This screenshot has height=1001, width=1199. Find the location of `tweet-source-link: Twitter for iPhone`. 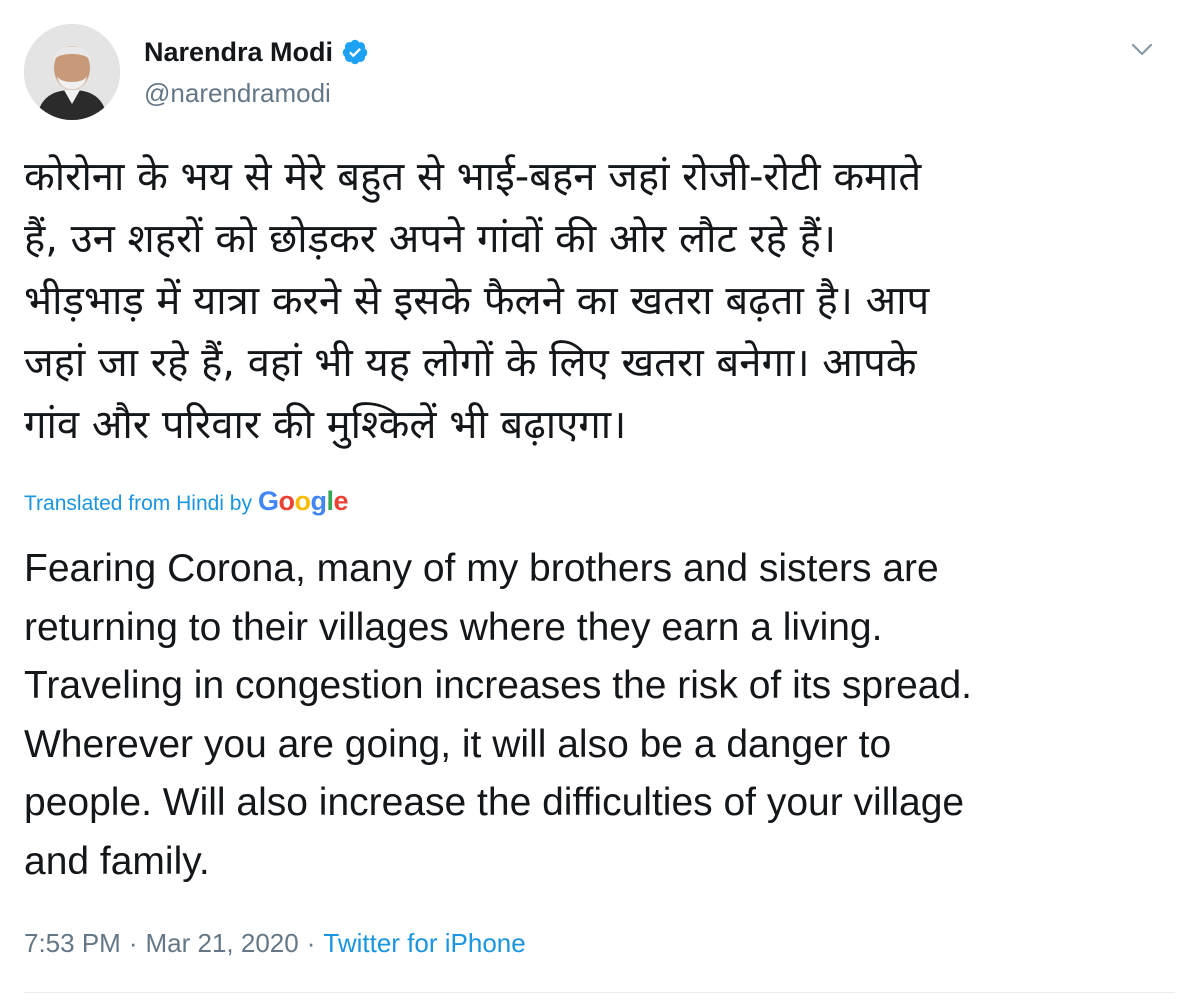

tweet-source-link: Twitter for iPhone is located at coordinates (424, 943).